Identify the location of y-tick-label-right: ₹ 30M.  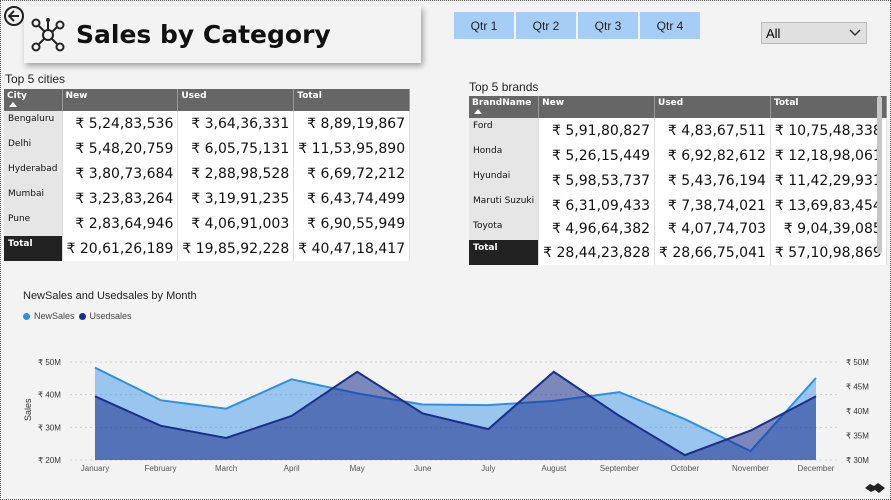
(857, 460).